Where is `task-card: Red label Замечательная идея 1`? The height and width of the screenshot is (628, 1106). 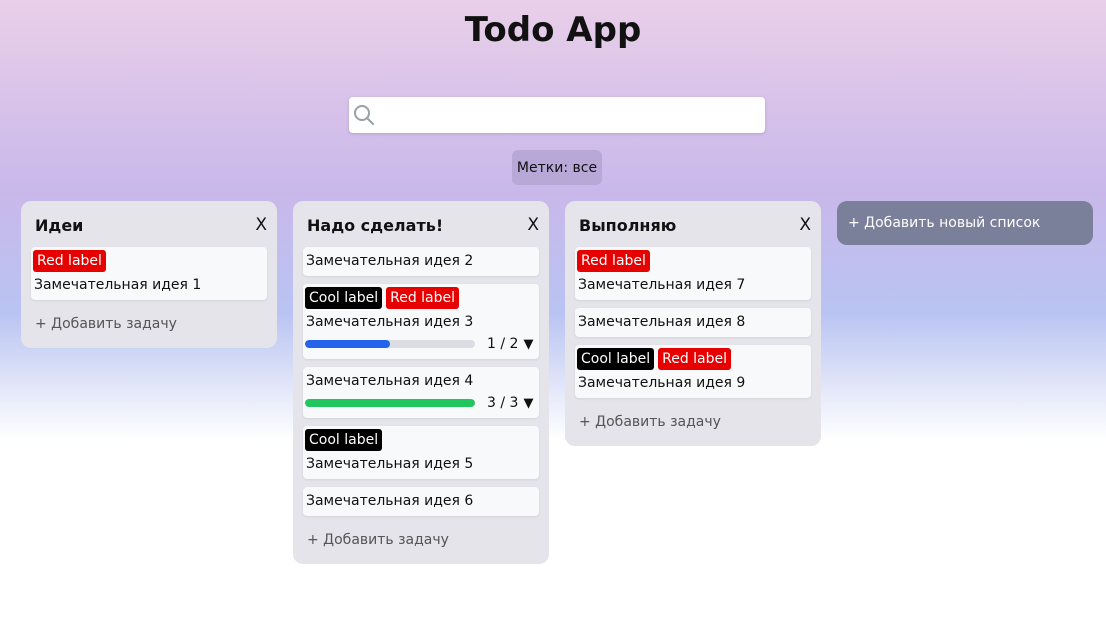
task-card: Red label Замечательная идея 1 is located at coordinates (149, 273).